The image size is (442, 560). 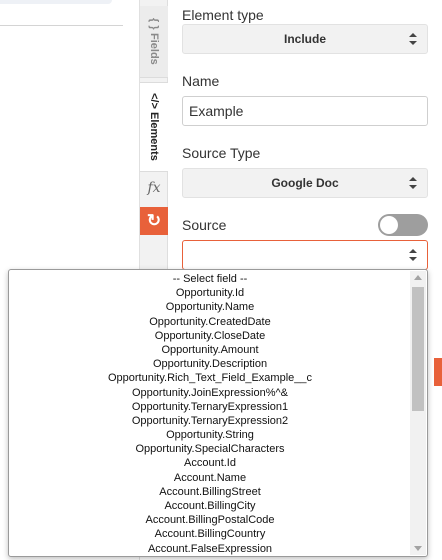 I want to click on dropdown-option: Opportunity.String, so click(x=210, y=435).